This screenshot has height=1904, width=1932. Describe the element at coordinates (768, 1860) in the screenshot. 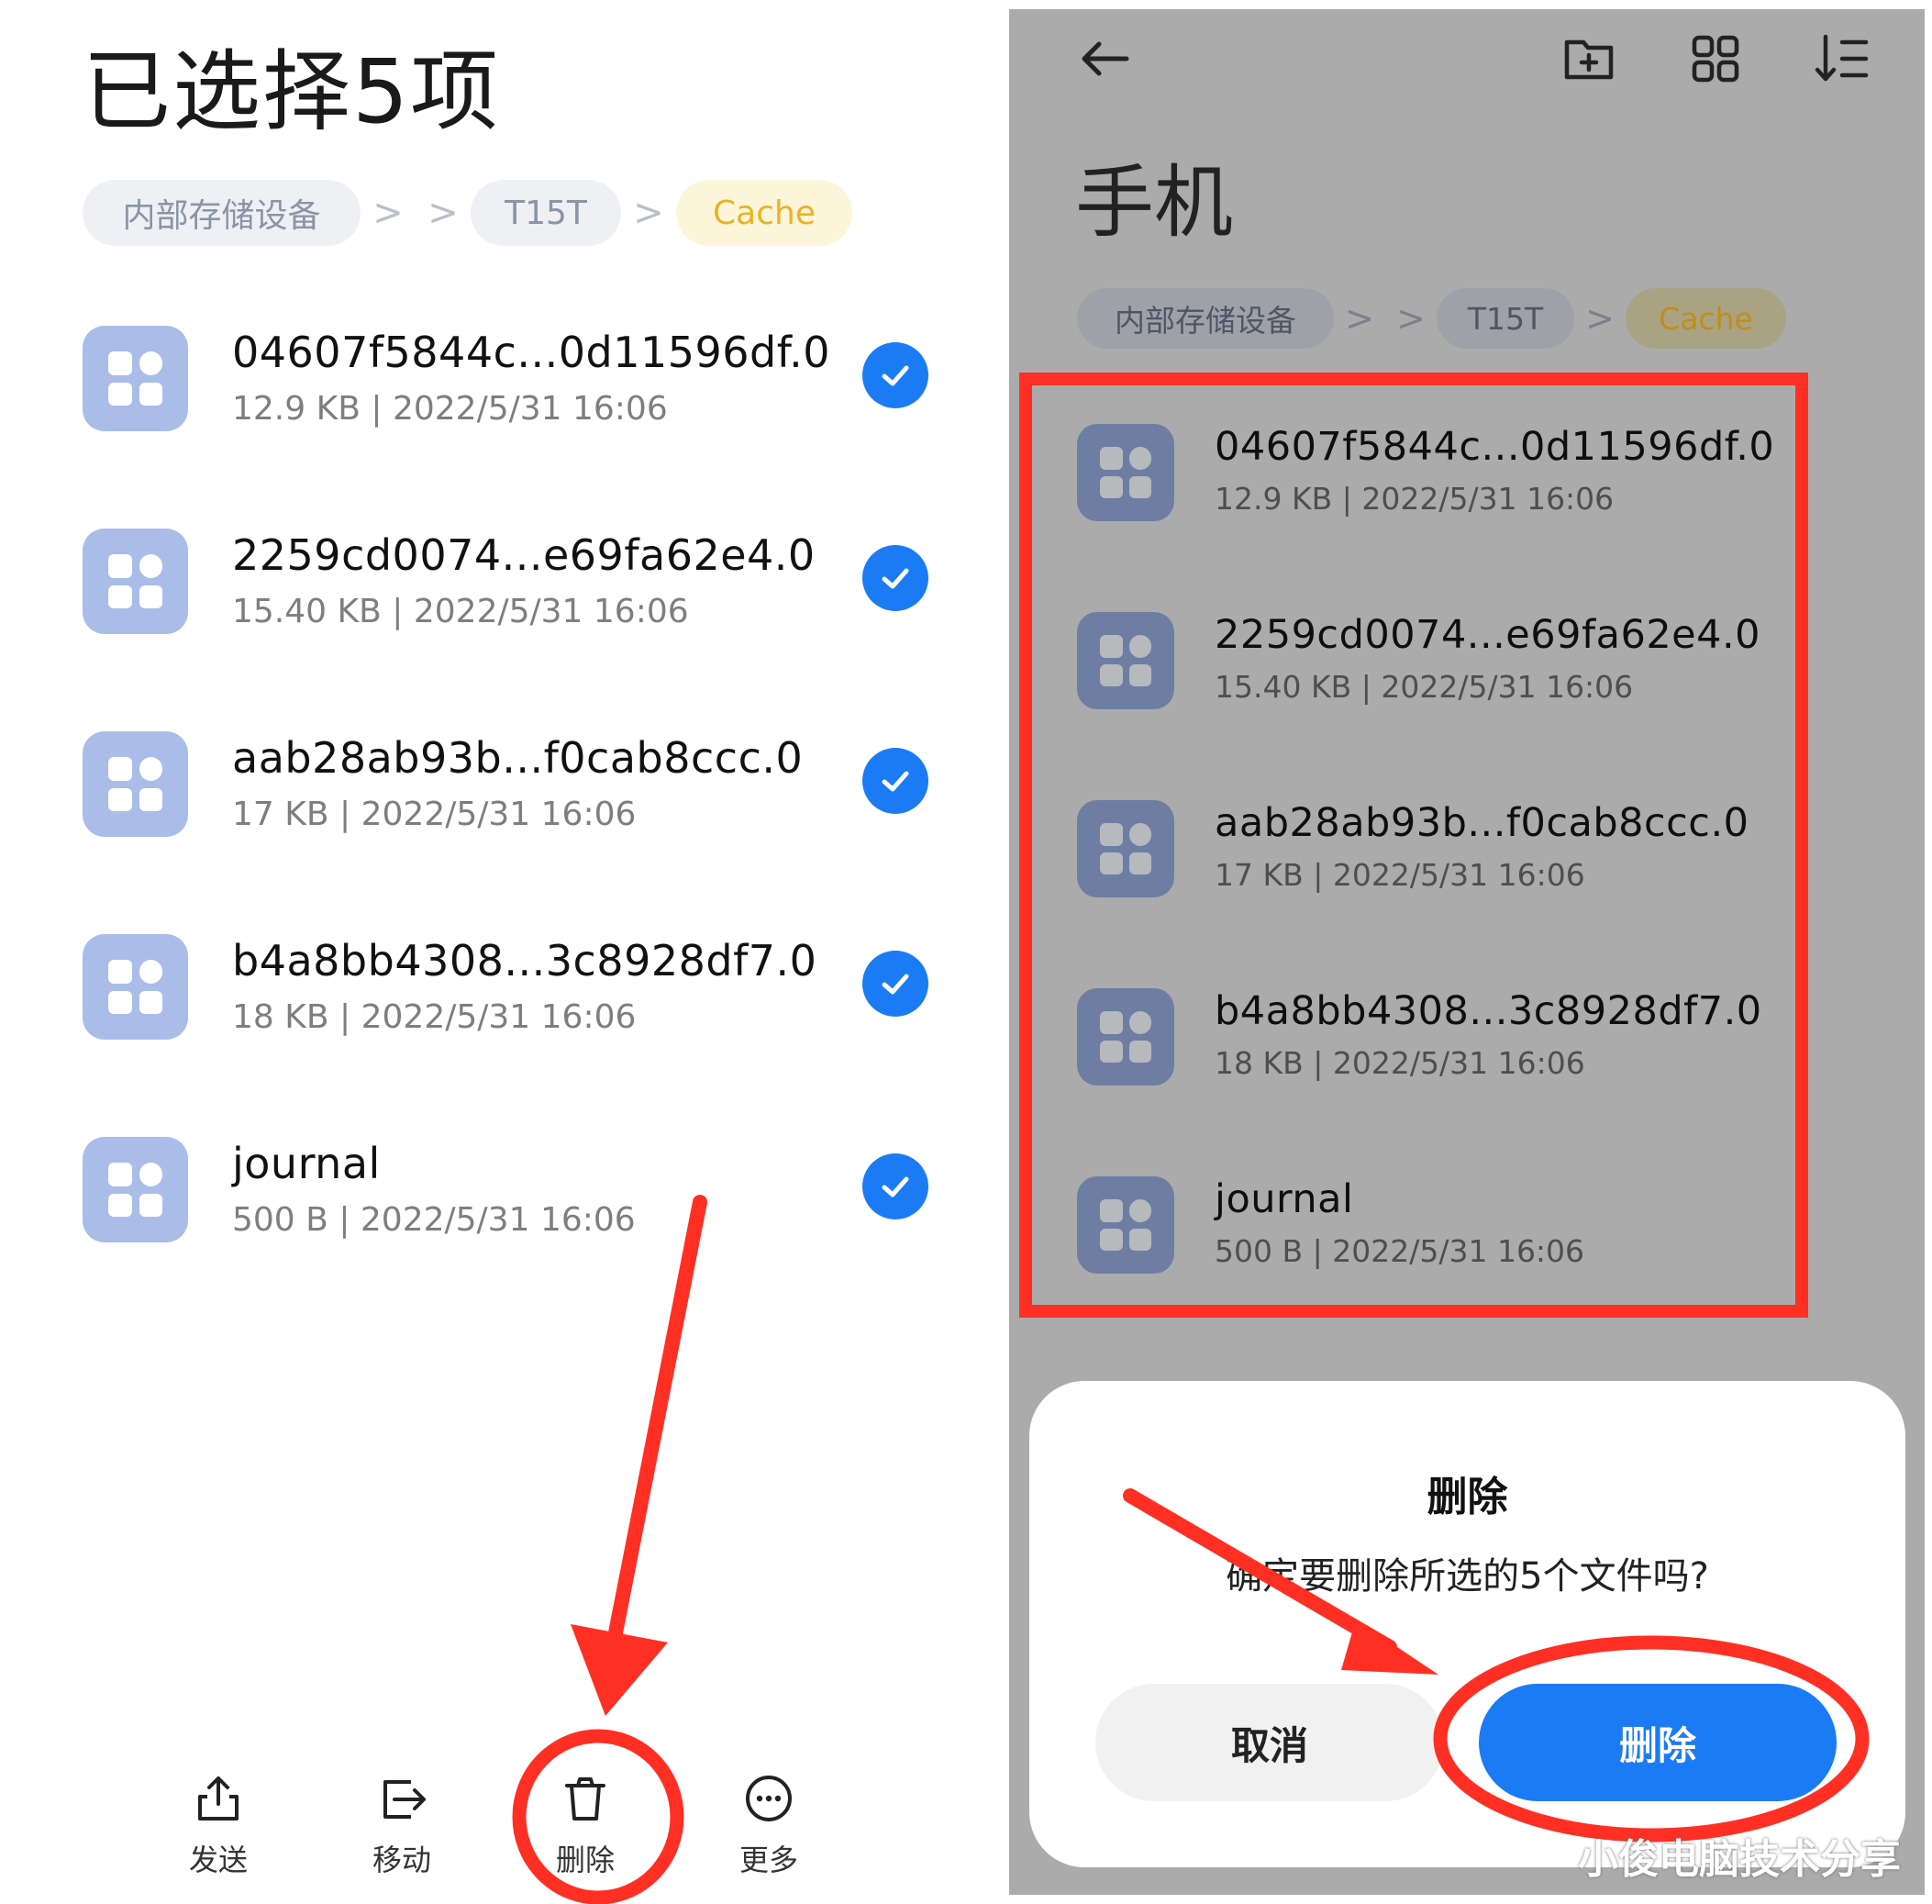

I see `more-label: 更多` at that location.